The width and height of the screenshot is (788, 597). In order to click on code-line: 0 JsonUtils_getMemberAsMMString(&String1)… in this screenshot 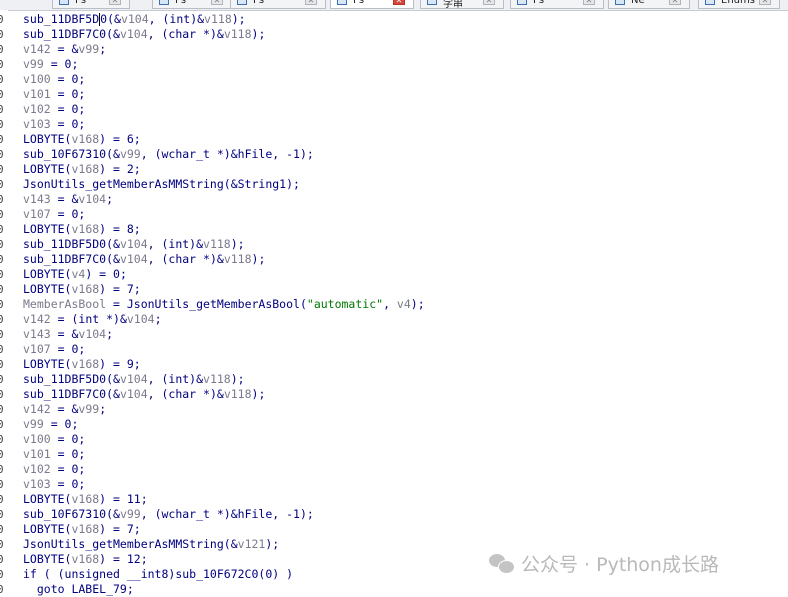, I will do `click(394, 184)`.